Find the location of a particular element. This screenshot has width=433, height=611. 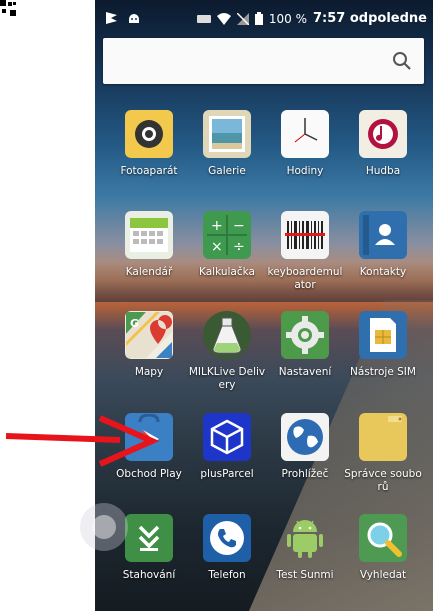

android-notification-icon is located at coordinates (134, 18).